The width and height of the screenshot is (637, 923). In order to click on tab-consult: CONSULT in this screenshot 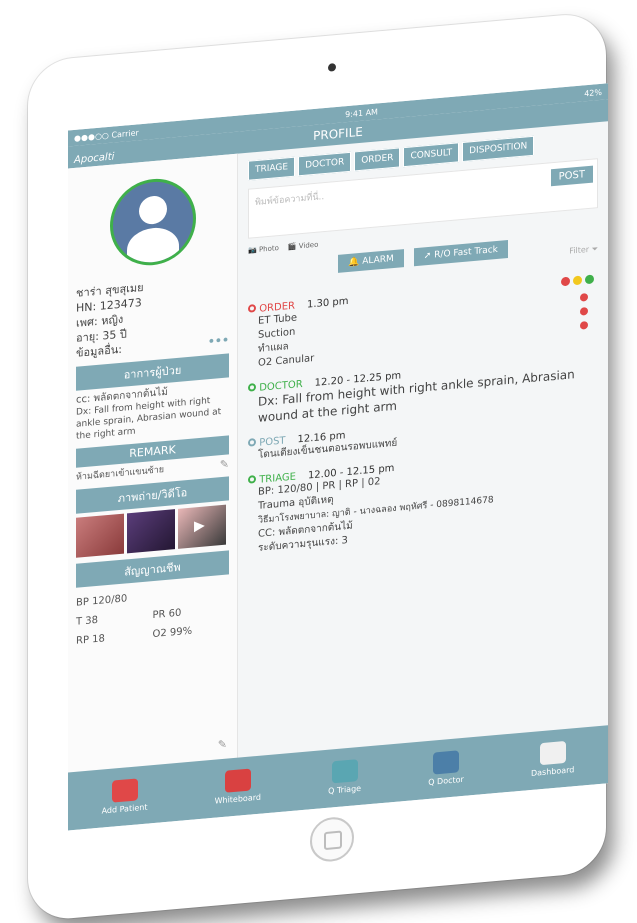, I will do `click(431, 155)`.